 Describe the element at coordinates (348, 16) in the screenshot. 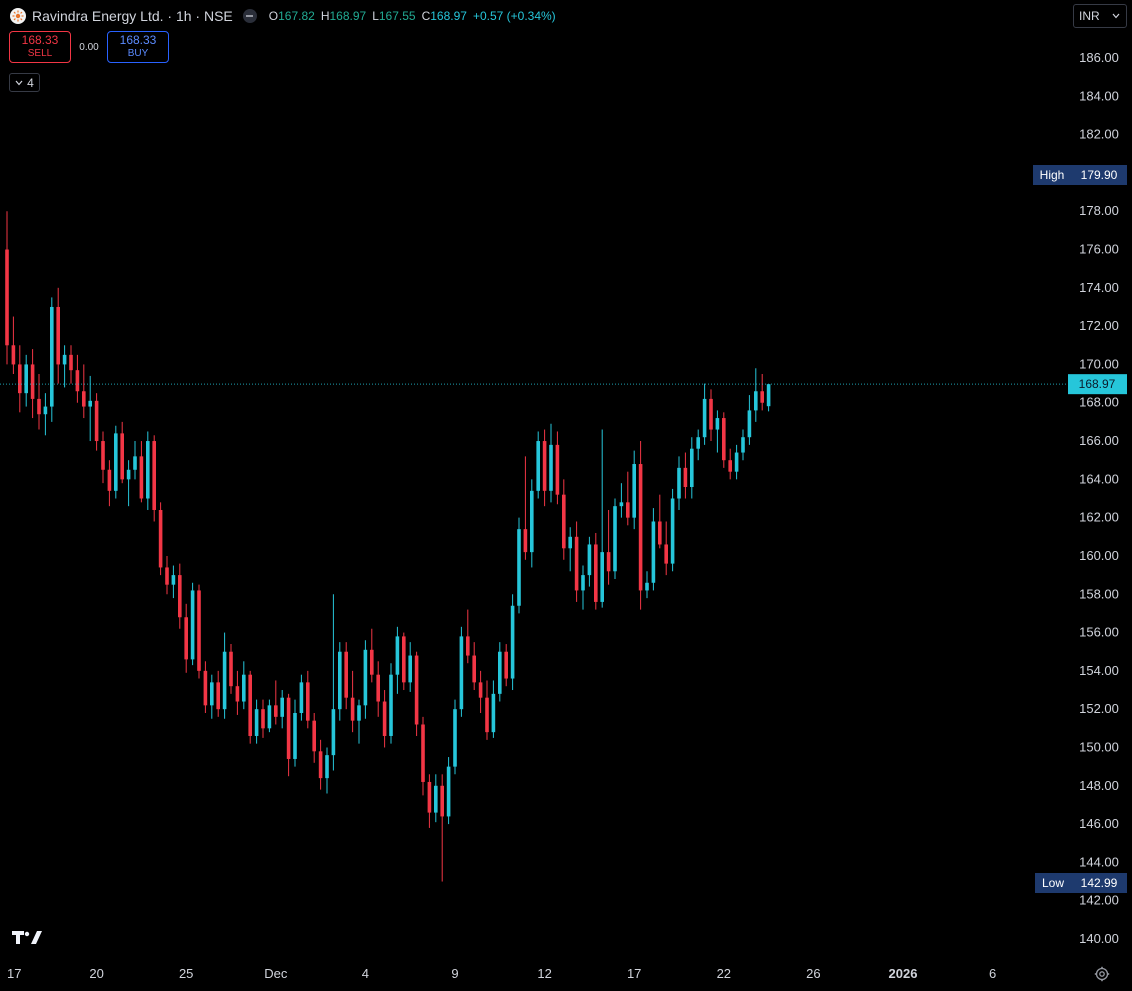

I see `high-value: 168.97` at that location.